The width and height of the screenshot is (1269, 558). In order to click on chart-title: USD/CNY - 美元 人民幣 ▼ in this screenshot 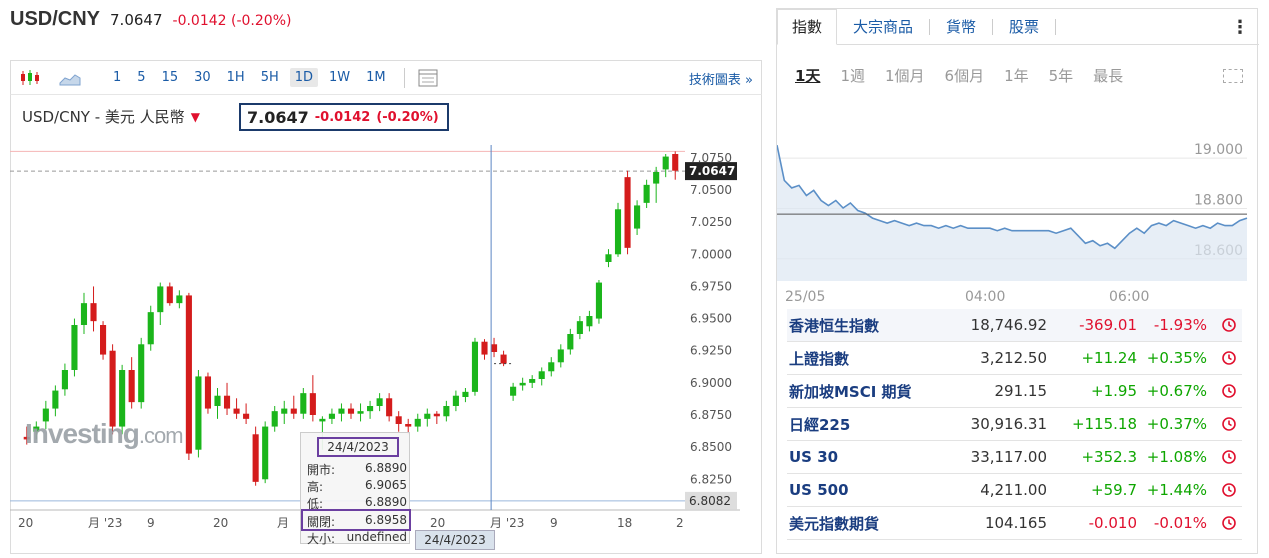, I will do `click(111, 117)`.